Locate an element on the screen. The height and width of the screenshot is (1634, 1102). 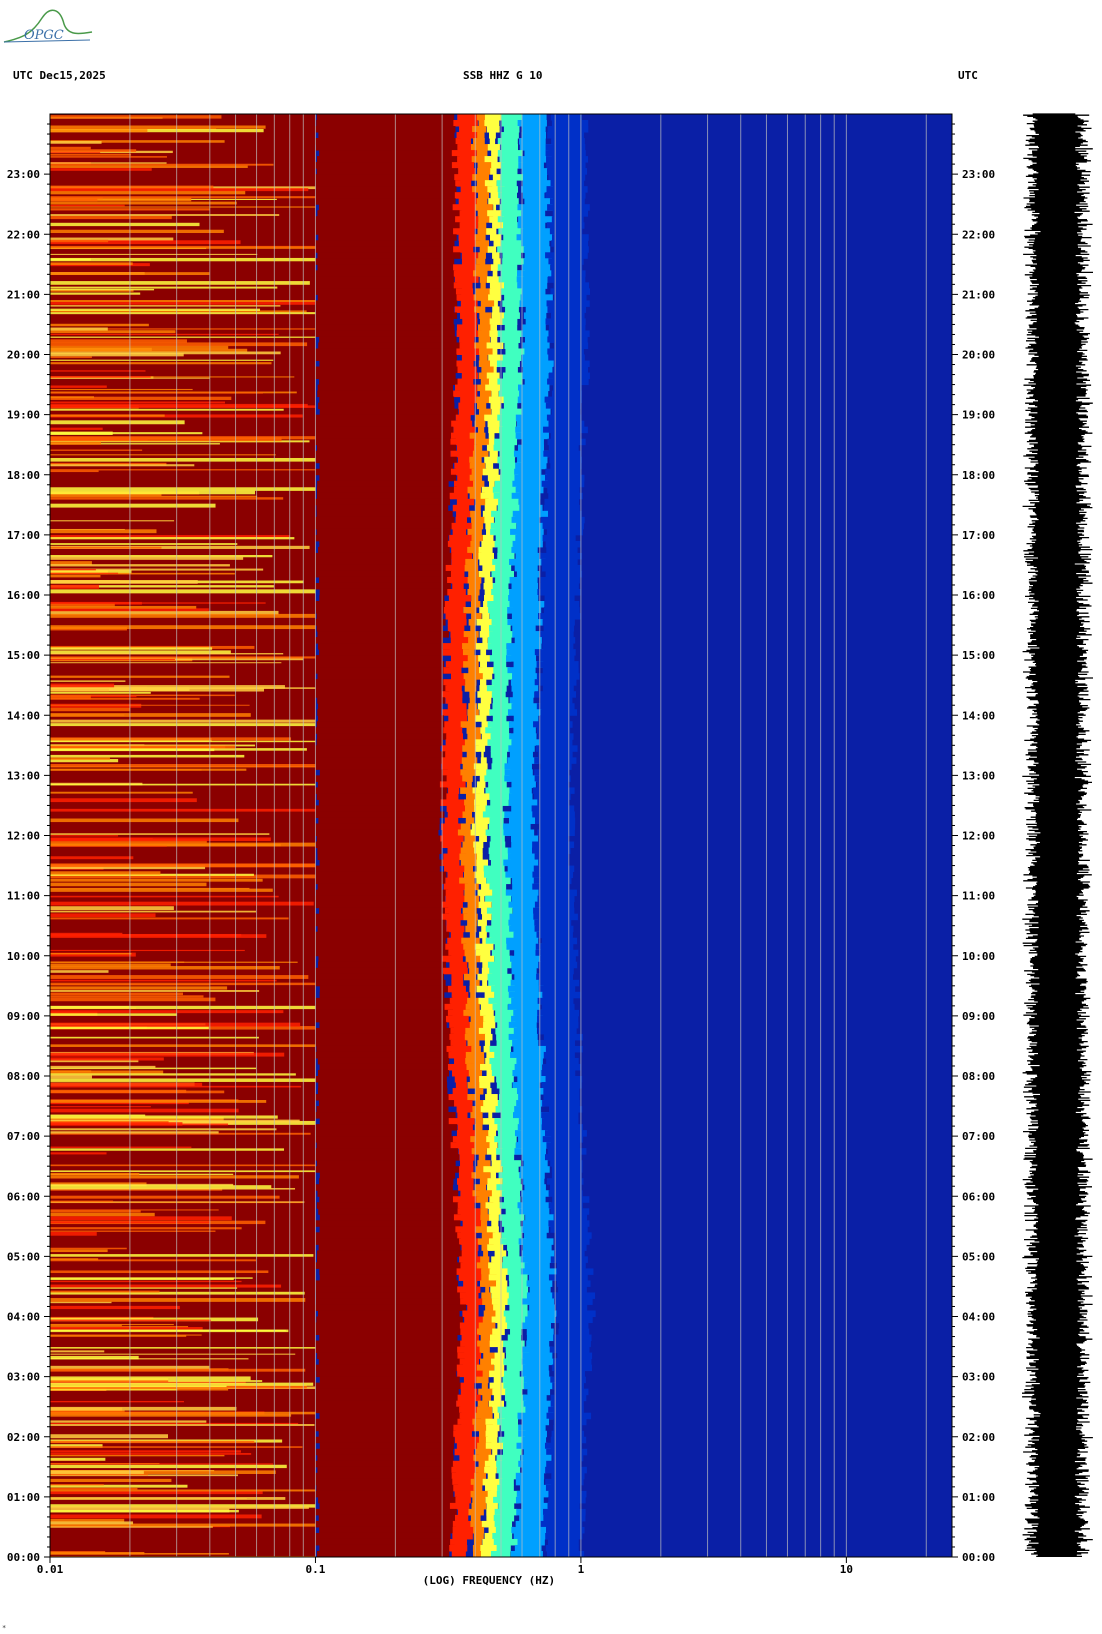
y-tick-label-left: 07:00 is located at coordinates (23, 1136).